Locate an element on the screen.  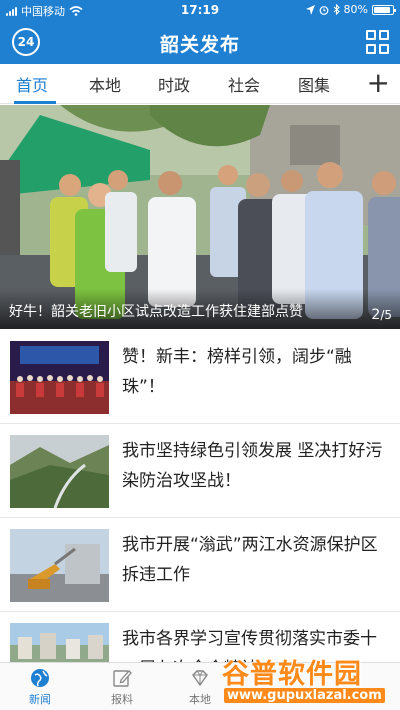
globe-icon is located at coordinates (40, 678).